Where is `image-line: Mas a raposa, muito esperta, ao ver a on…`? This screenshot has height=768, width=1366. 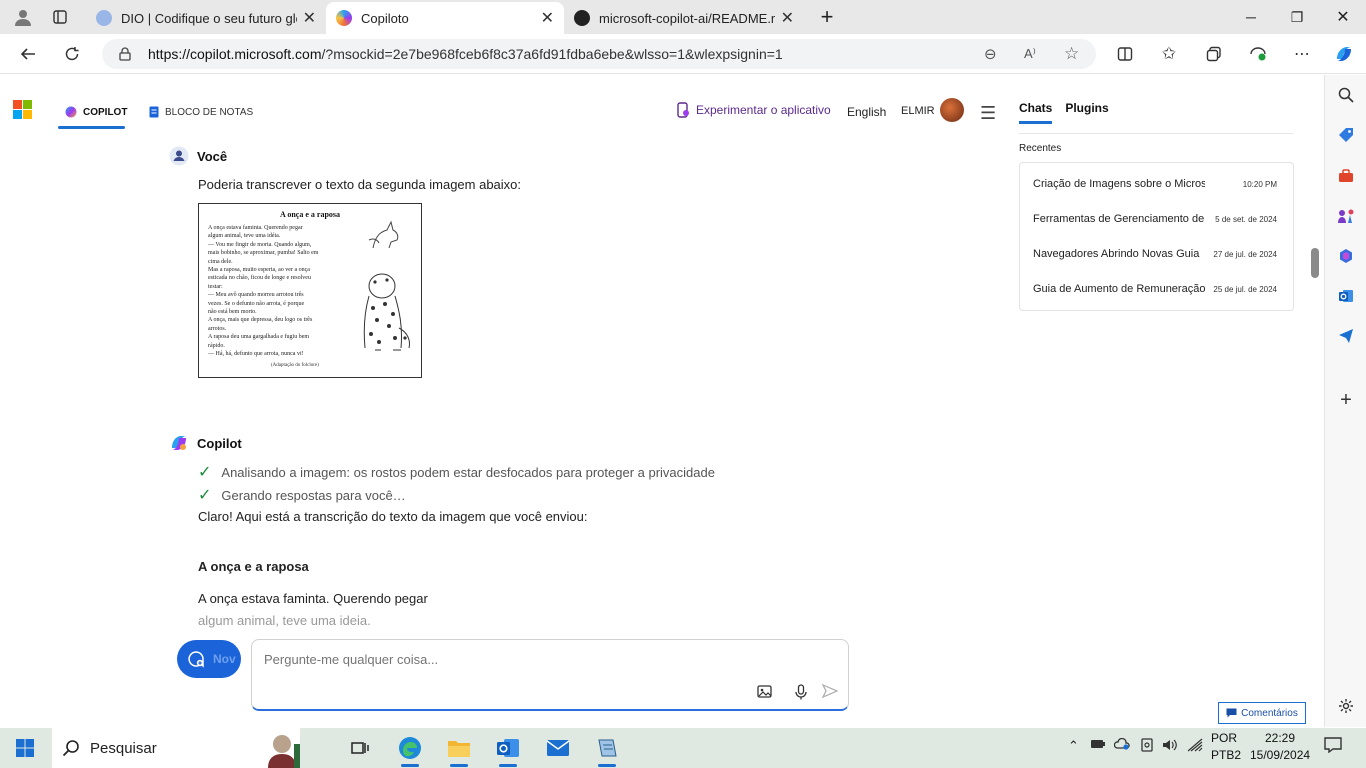
image-line: Mas a raposa, muito esperta, ao ver a on… is located at coordinates (259, 270).